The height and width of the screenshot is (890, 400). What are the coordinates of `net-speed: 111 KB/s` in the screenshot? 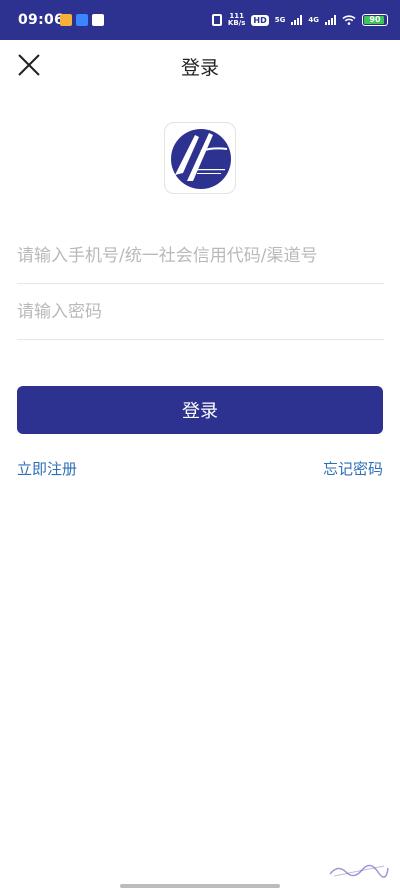 It's located at (236, 20).